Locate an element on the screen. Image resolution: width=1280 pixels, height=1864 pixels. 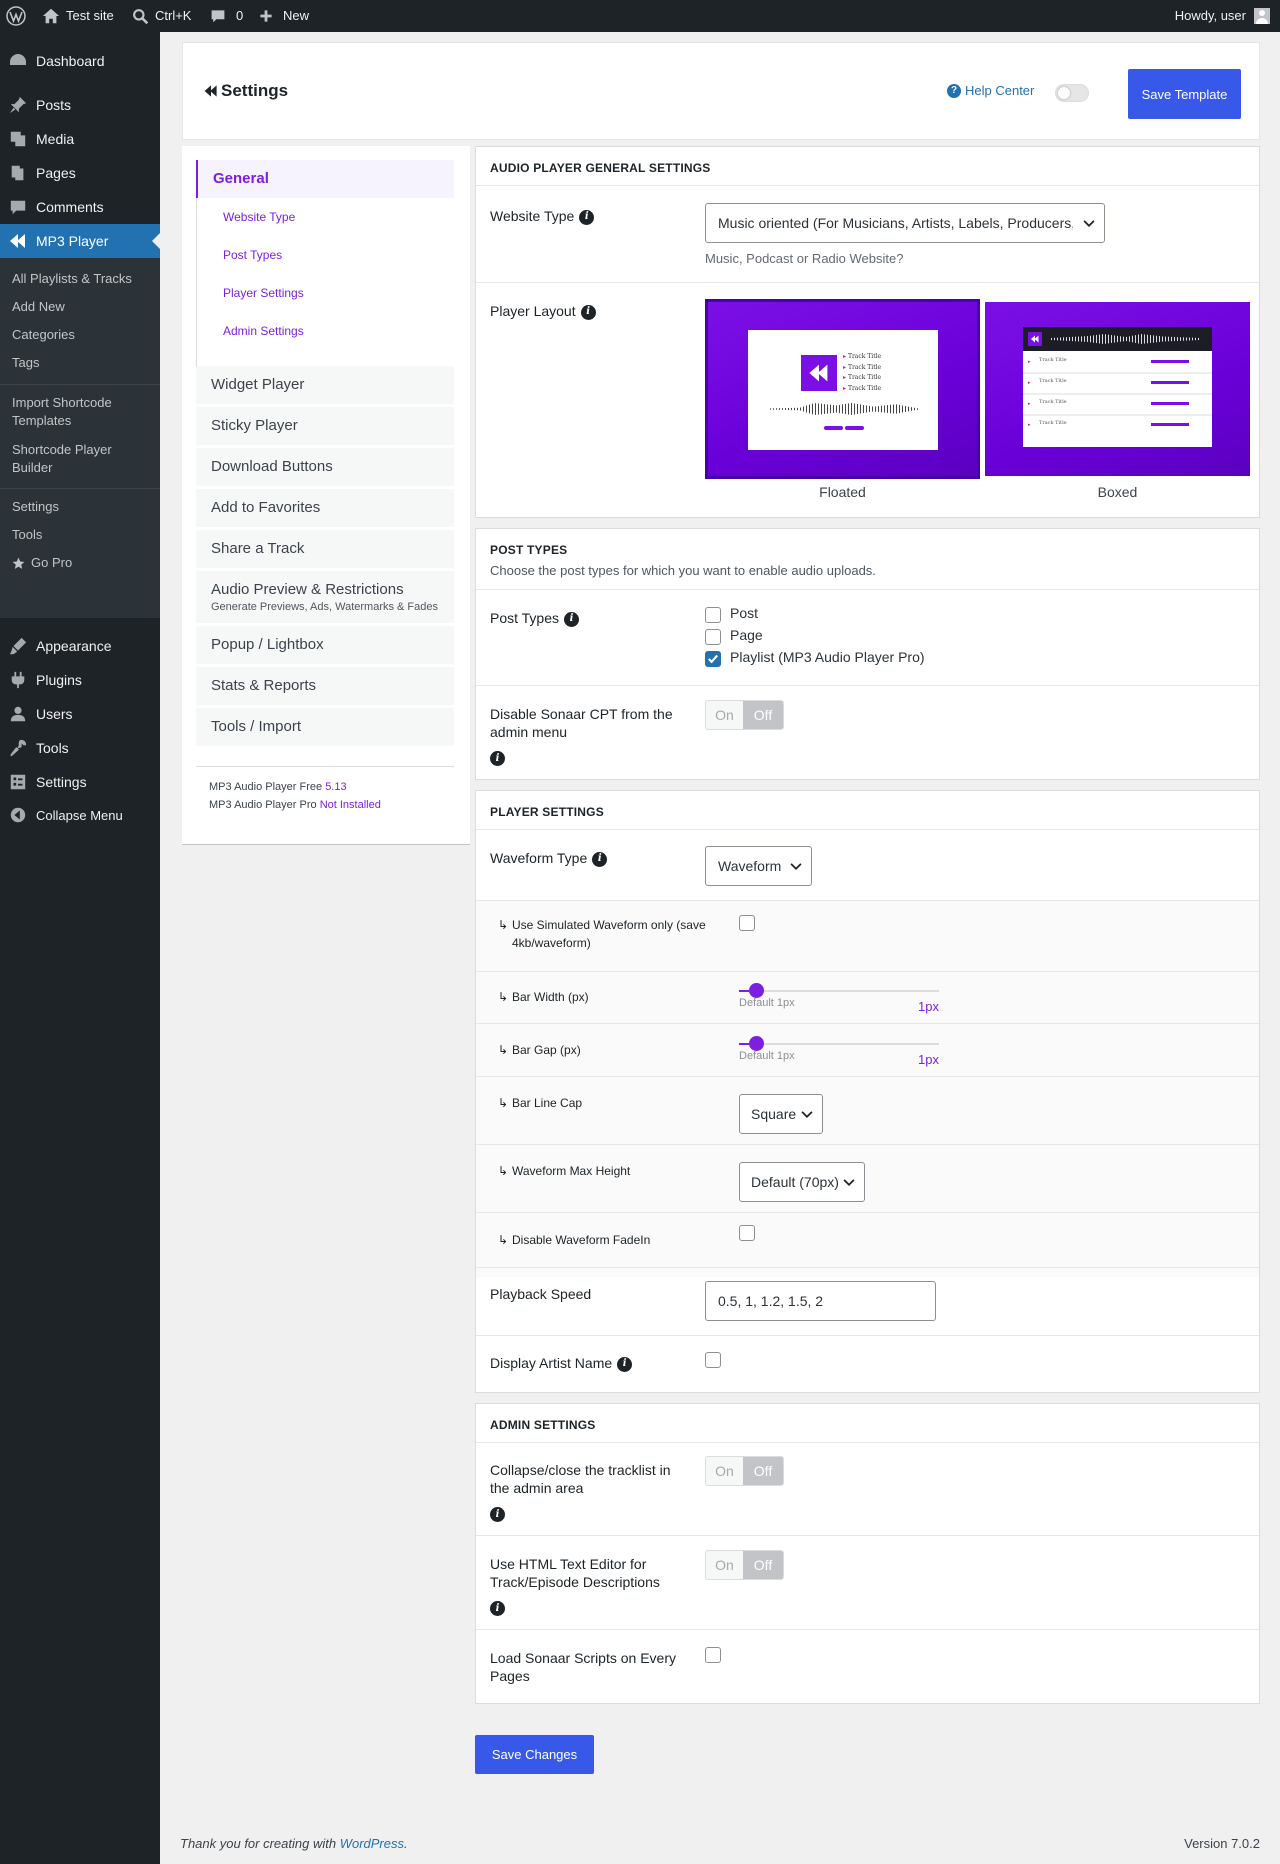
collapse-tracklist-toggle: On Off is located at coordinates (744, 1471).